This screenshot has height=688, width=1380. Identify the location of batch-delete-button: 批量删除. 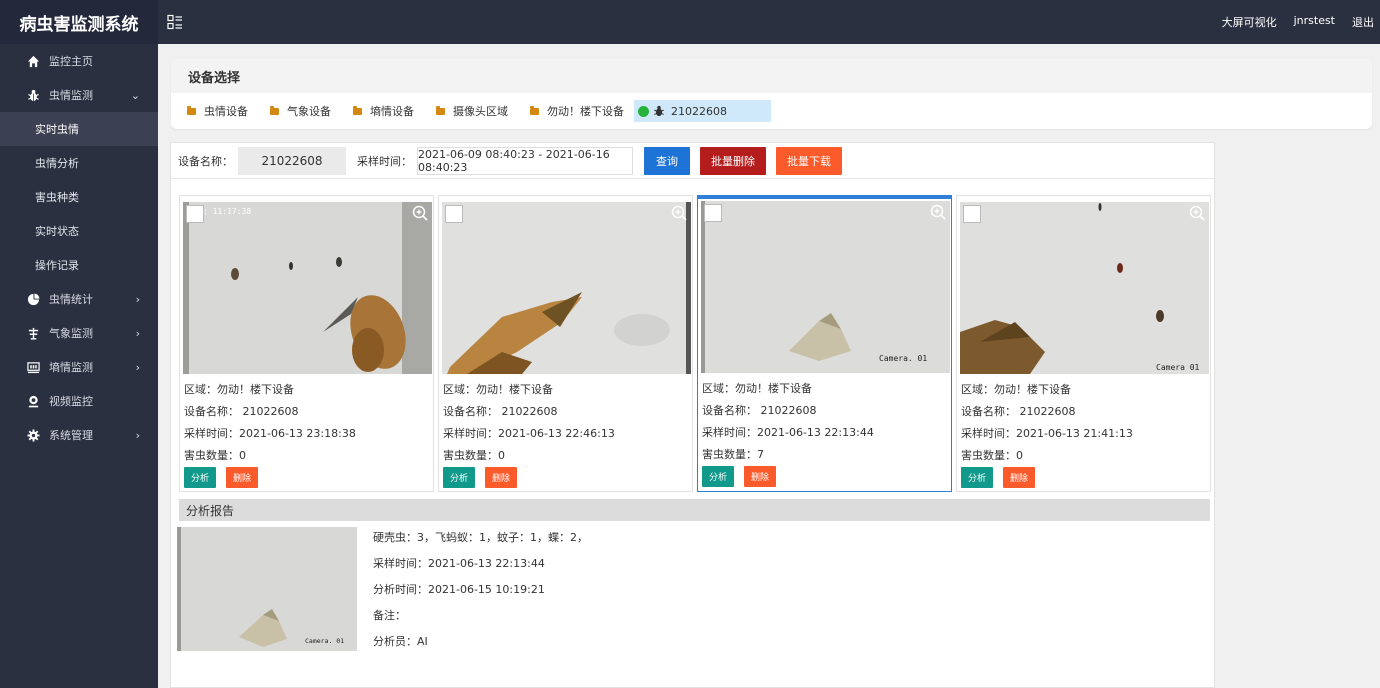
(733, 160).